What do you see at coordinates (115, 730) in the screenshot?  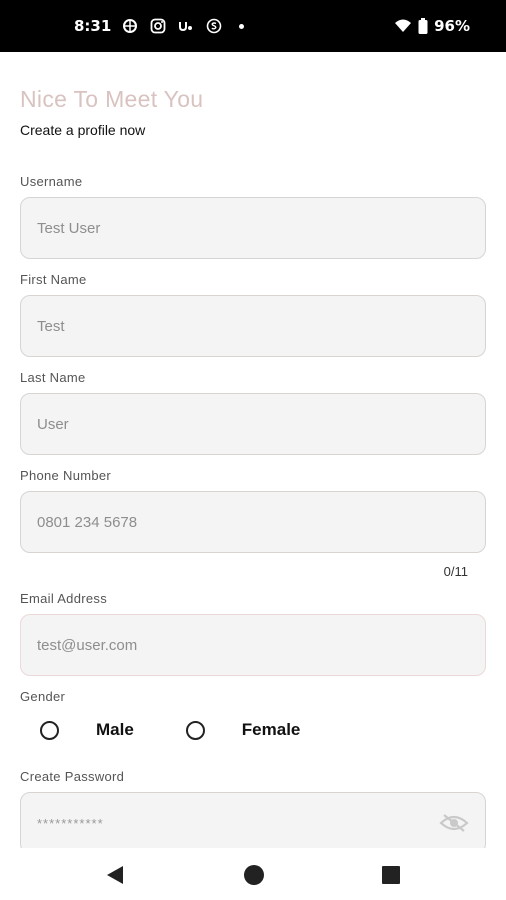 I see `male-radio-label: Male` at bounding box center [115, 730].